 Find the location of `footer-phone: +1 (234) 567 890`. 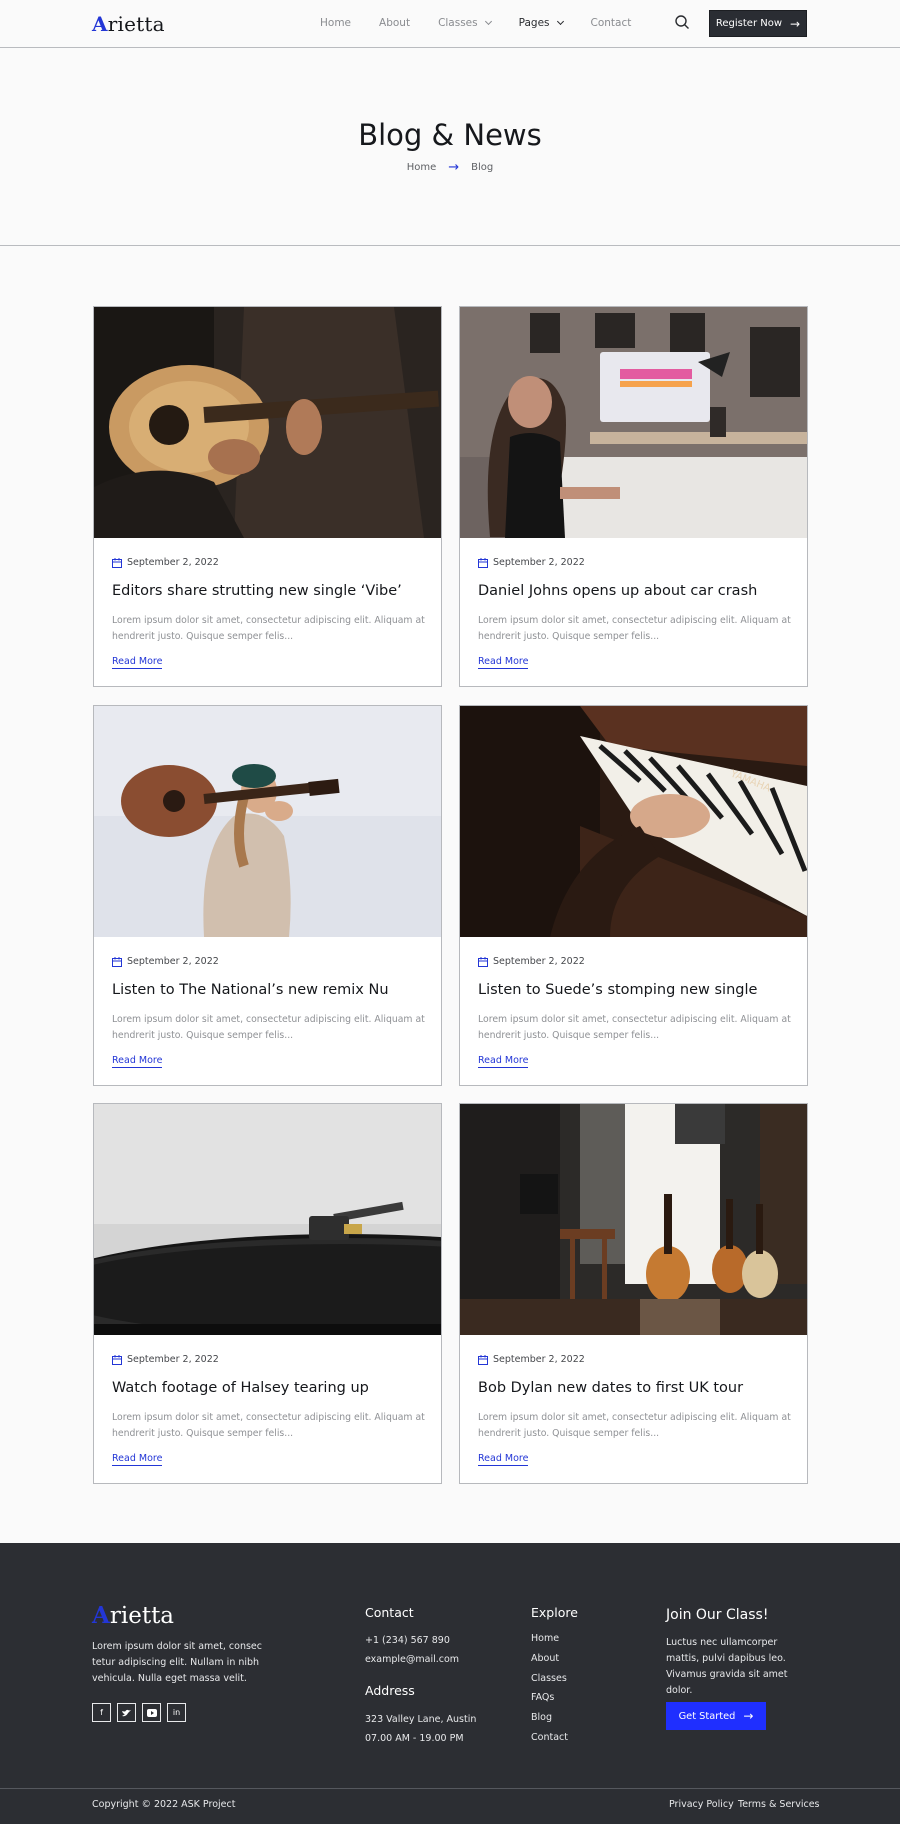

footer-phone: +1 (234) 567 890 is located at coordinates (407, 1640).